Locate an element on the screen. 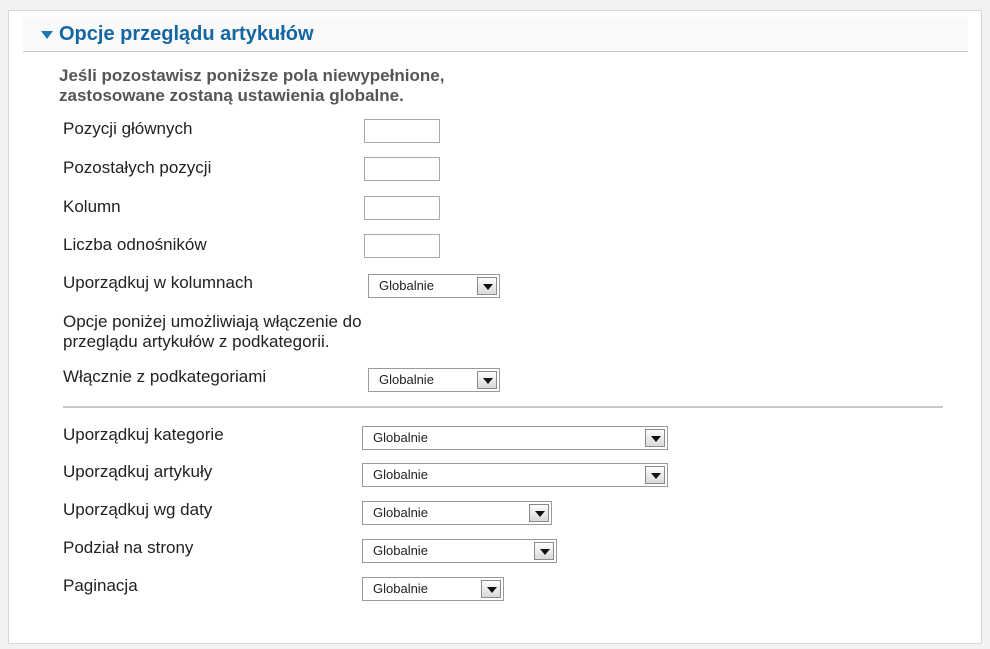 This screenshot has width=990, height=649. category-order-value: Globalnie is located at coordinates (400, 437).